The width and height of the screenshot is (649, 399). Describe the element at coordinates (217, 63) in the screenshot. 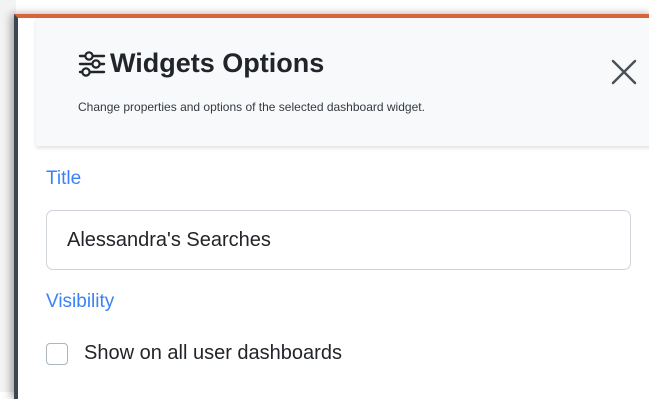

I see `panel-title: Widgets Options` at that location.